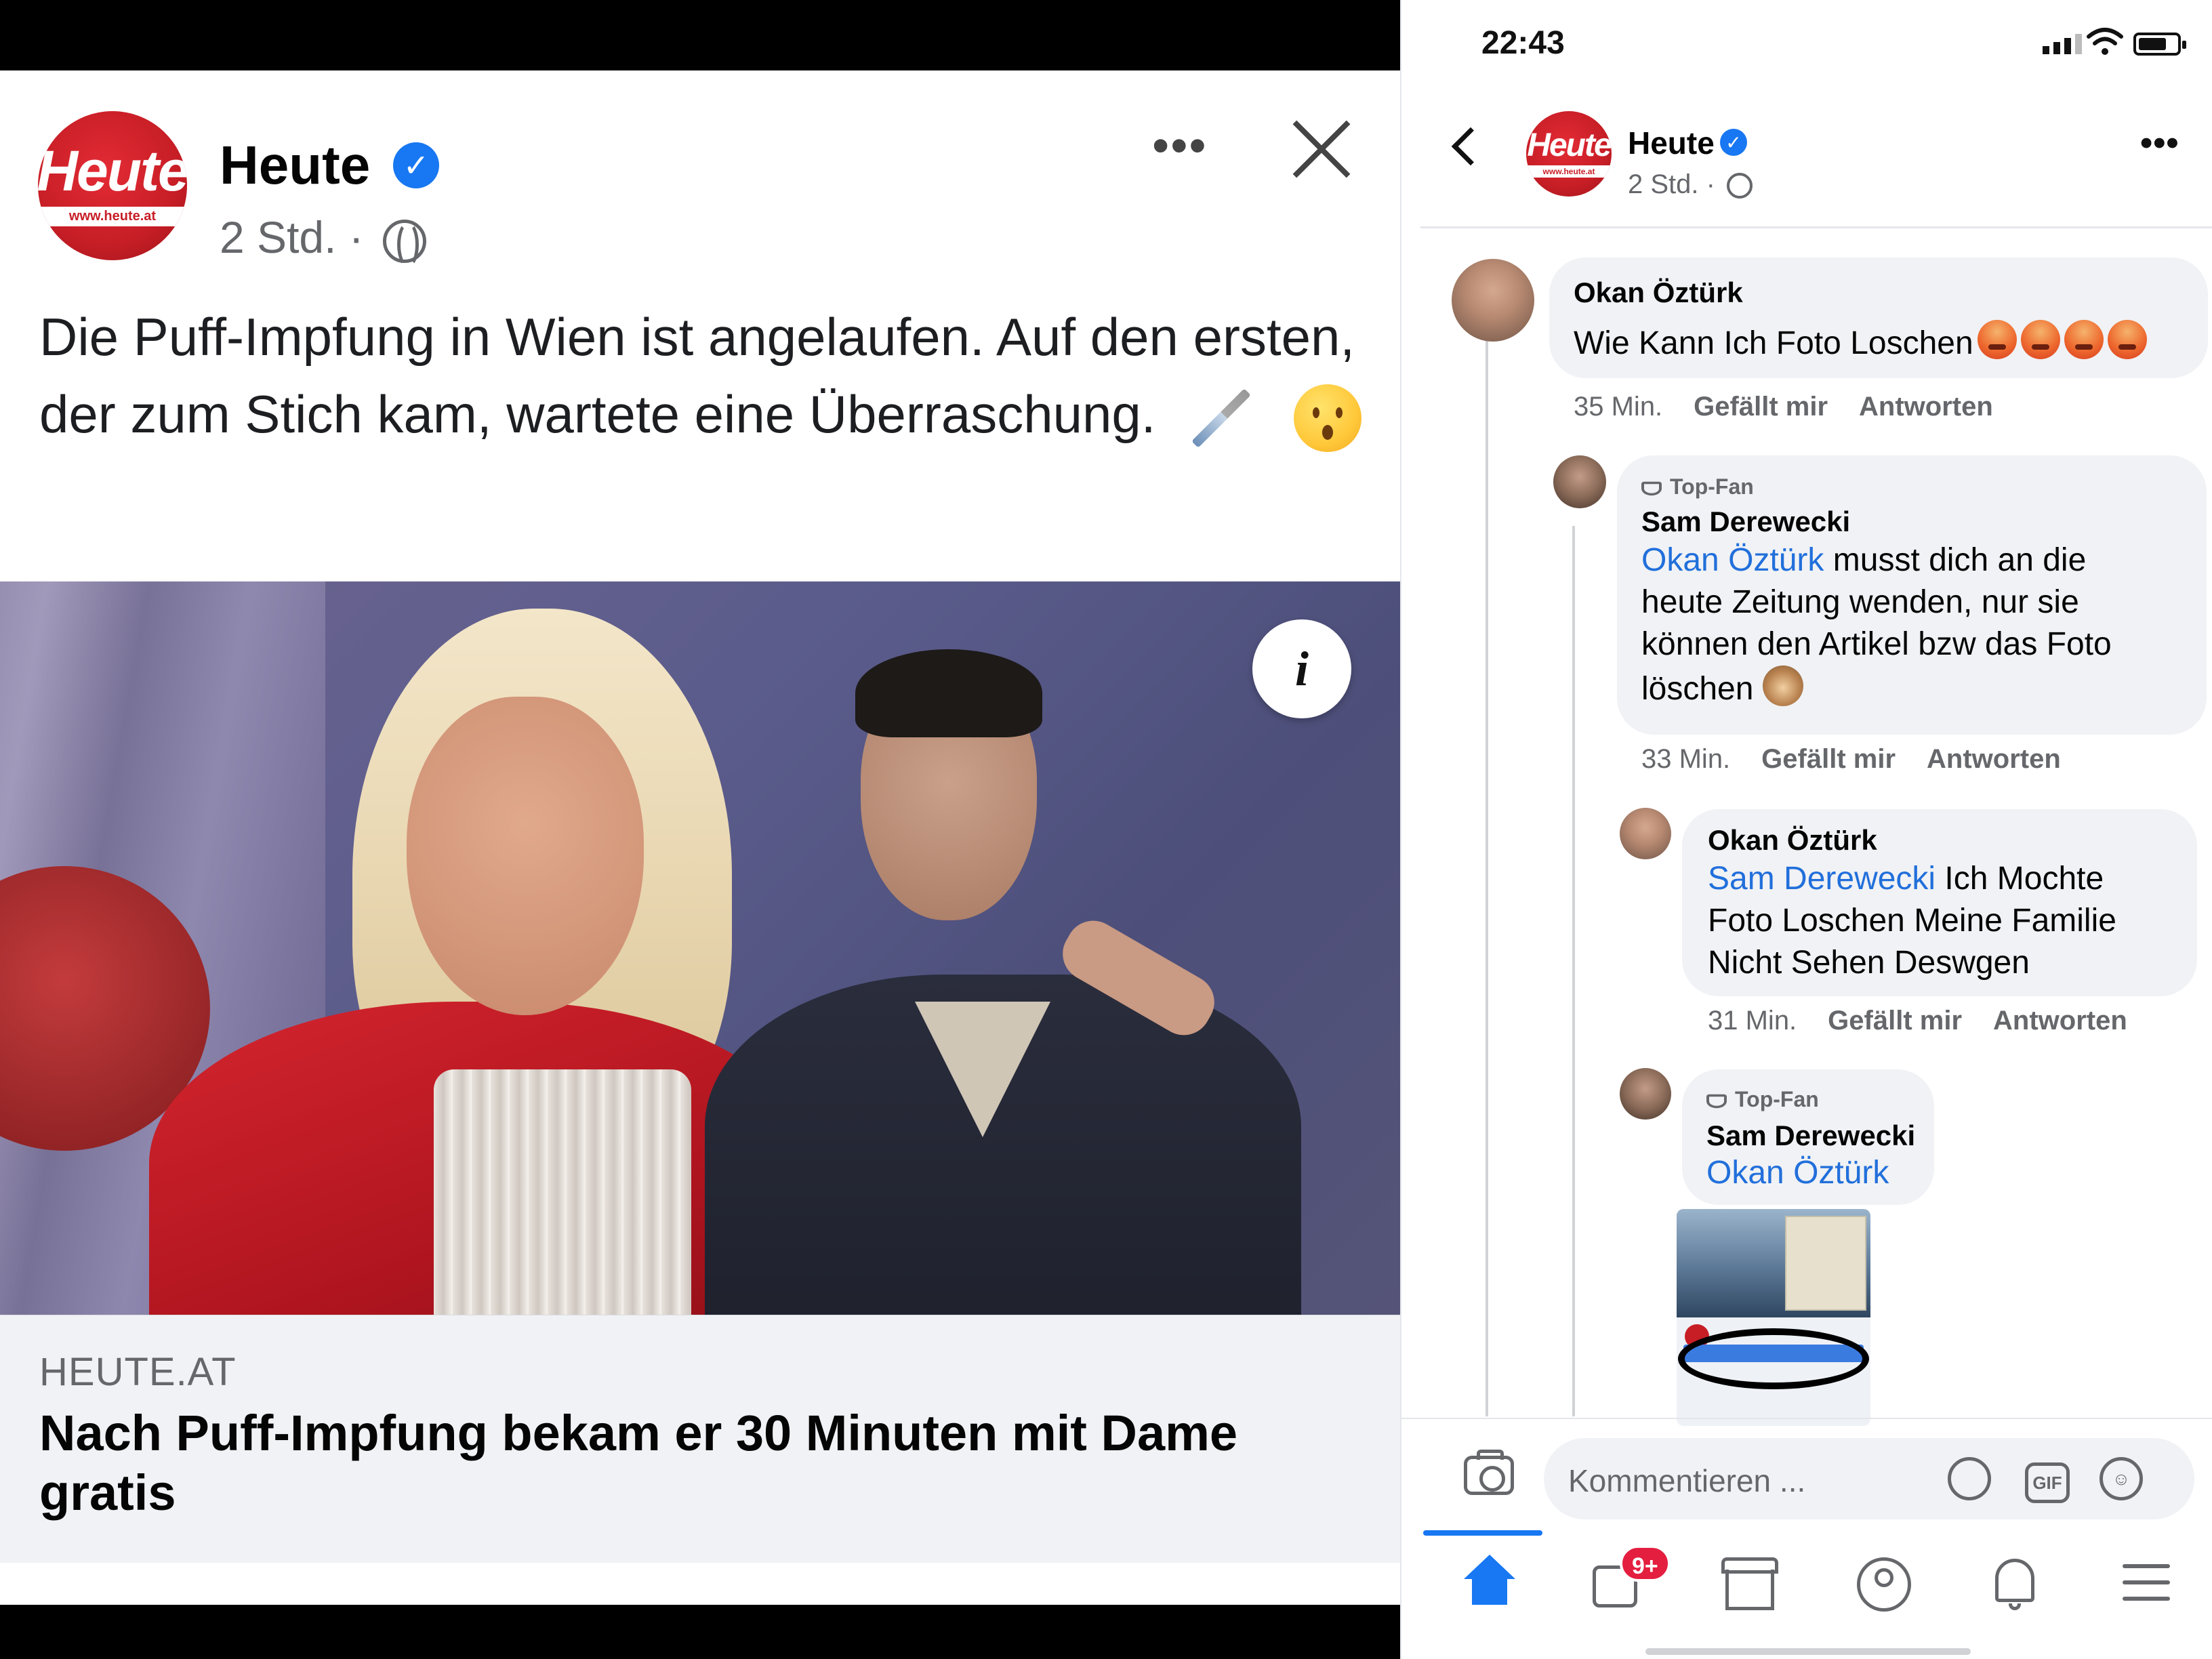  Describe the element at coordinates (1489, 1585) in the screenshot. I see `home-icon` at that location.